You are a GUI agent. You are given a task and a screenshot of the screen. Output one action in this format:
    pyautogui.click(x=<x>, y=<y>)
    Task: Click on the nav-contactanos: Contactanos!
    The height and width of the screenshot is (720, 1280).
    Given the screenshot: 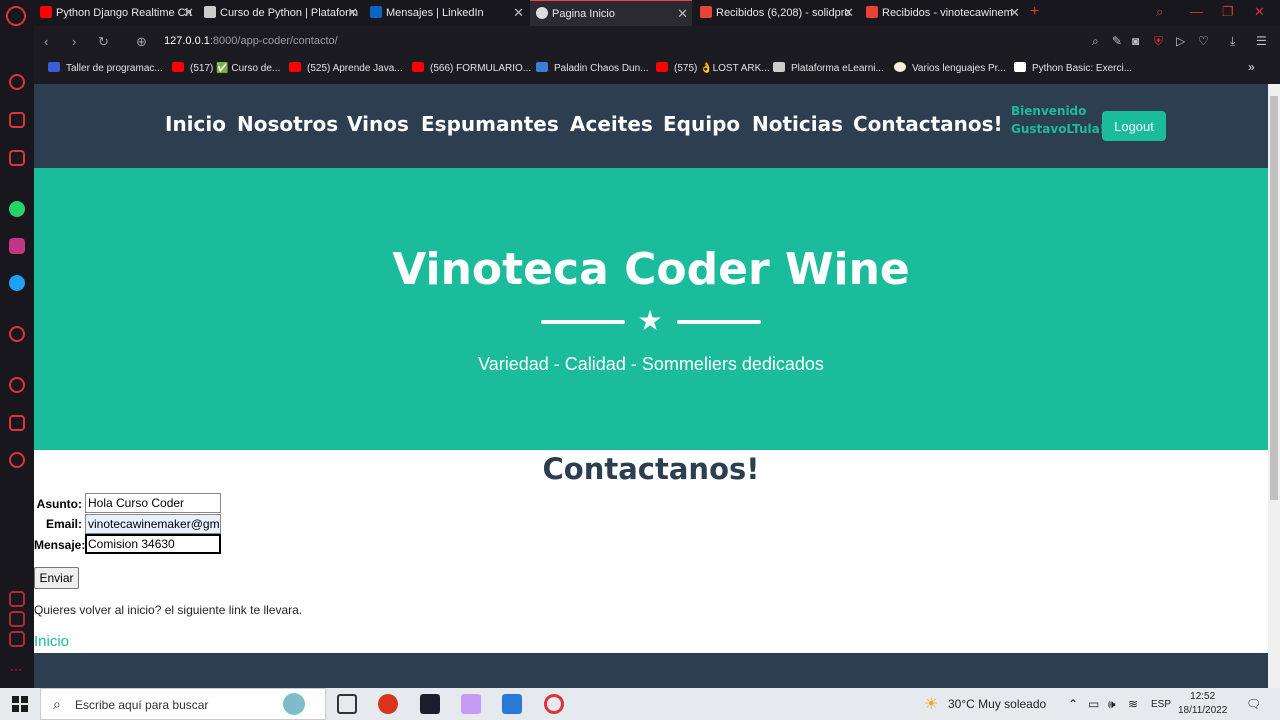 What is the action you would take?
    pyautogui.click(x=928, y=124)
    